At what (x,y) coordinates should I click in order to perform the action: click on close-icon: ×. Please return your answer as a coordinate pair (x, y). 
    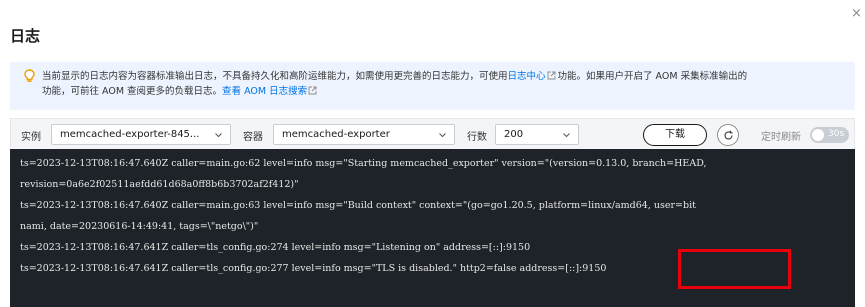
    Looking at the image, I should click on (856, 13).